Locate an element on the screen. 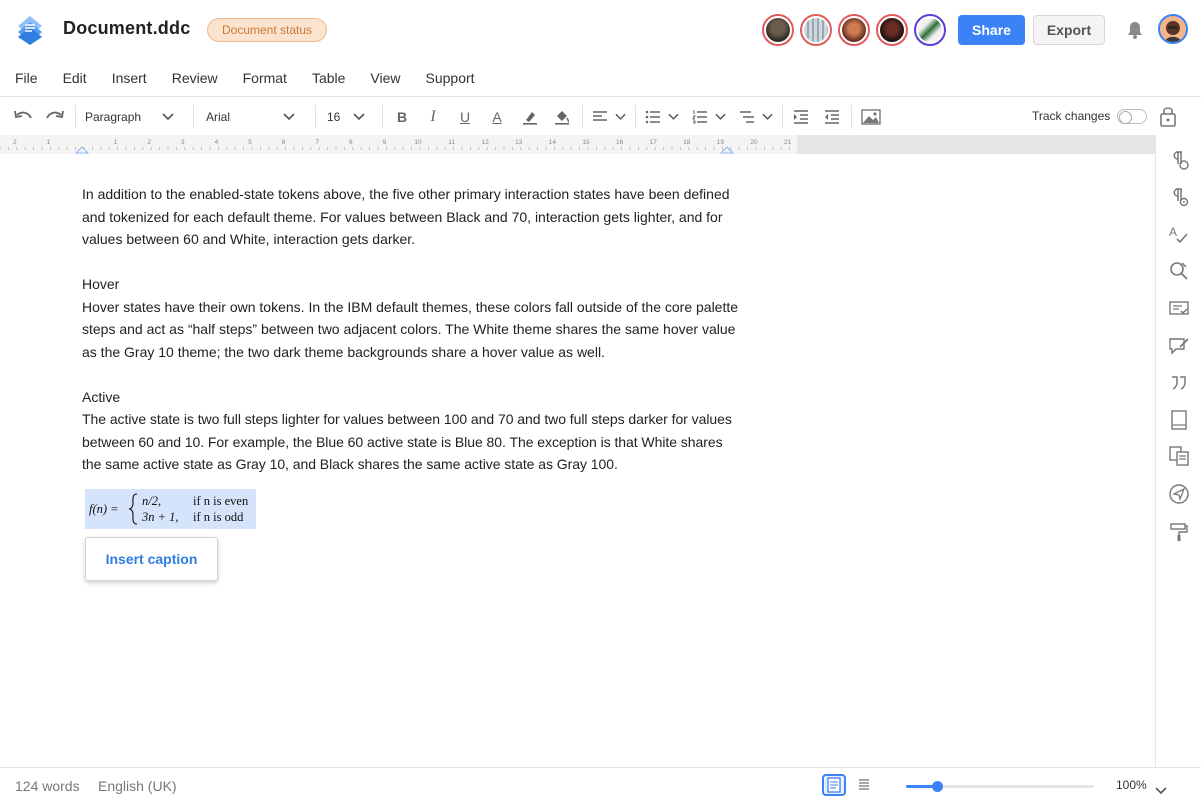  ruler-number: 13 is located at coordinates (519, 142).